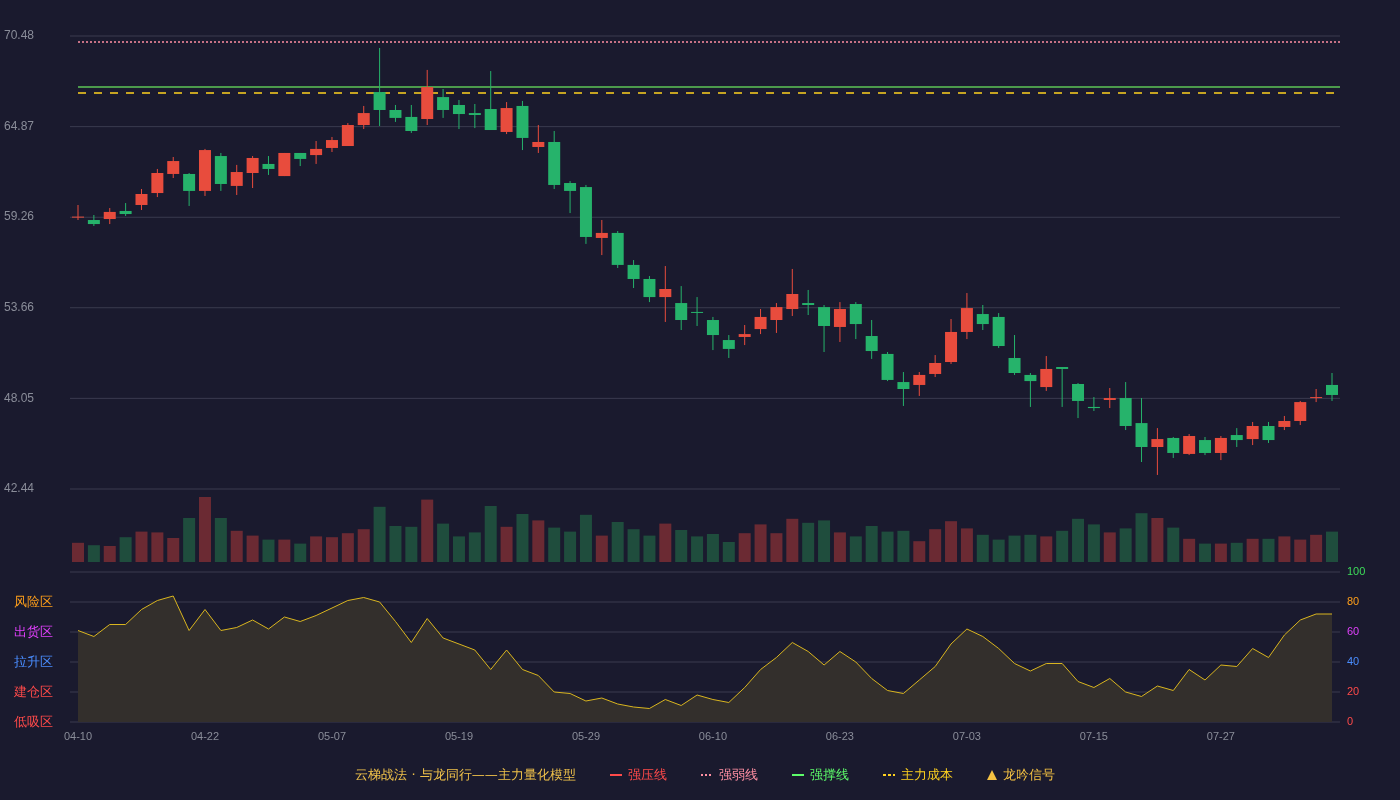 The width and height of the screenshot is (1400, 800). I want to click on zone-label: 拉升区, so click(33, 661).